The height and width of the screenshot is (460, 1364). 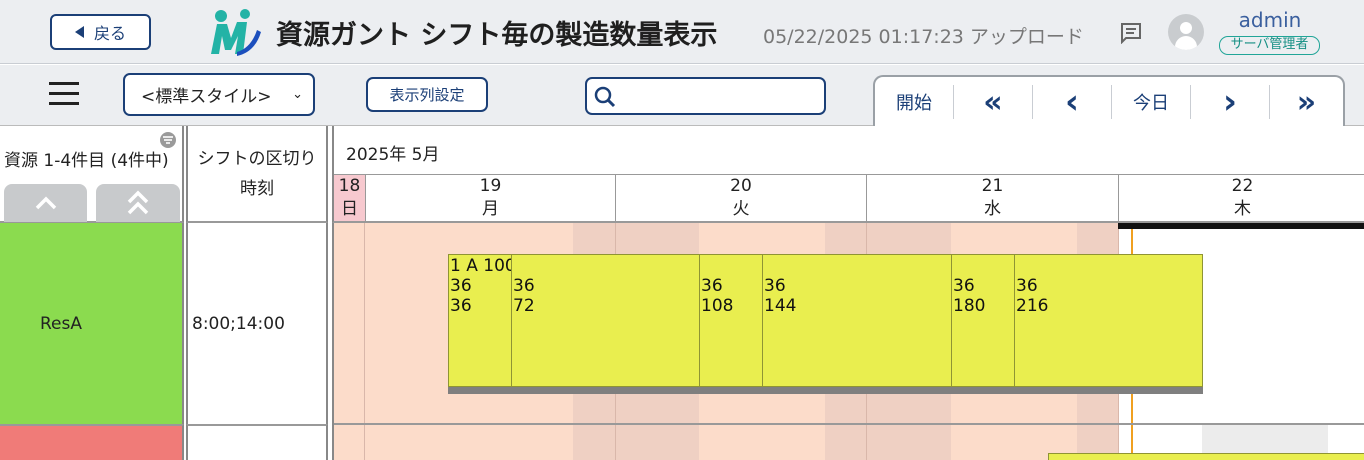 What do you see at coordinates (92, 442) in the screenshot?
I see `resource-row` at bounding box center [92, 442].